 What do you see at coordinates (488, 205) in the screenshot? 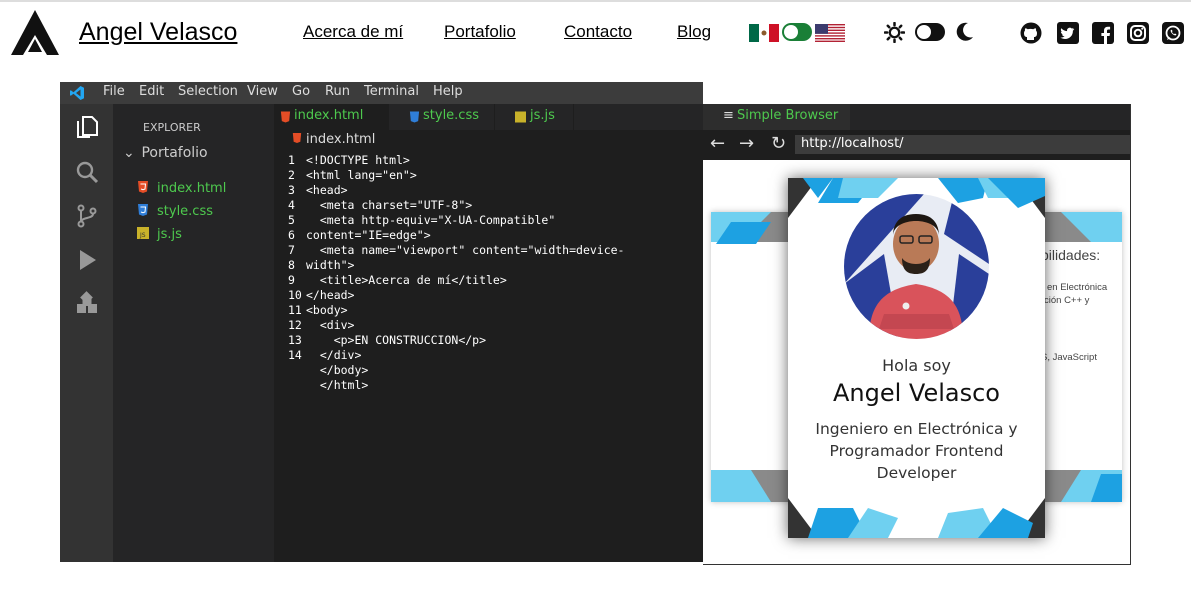
I see `code-line: 4 <meta charset="UTF-8">` at bounding box center [488, 205].